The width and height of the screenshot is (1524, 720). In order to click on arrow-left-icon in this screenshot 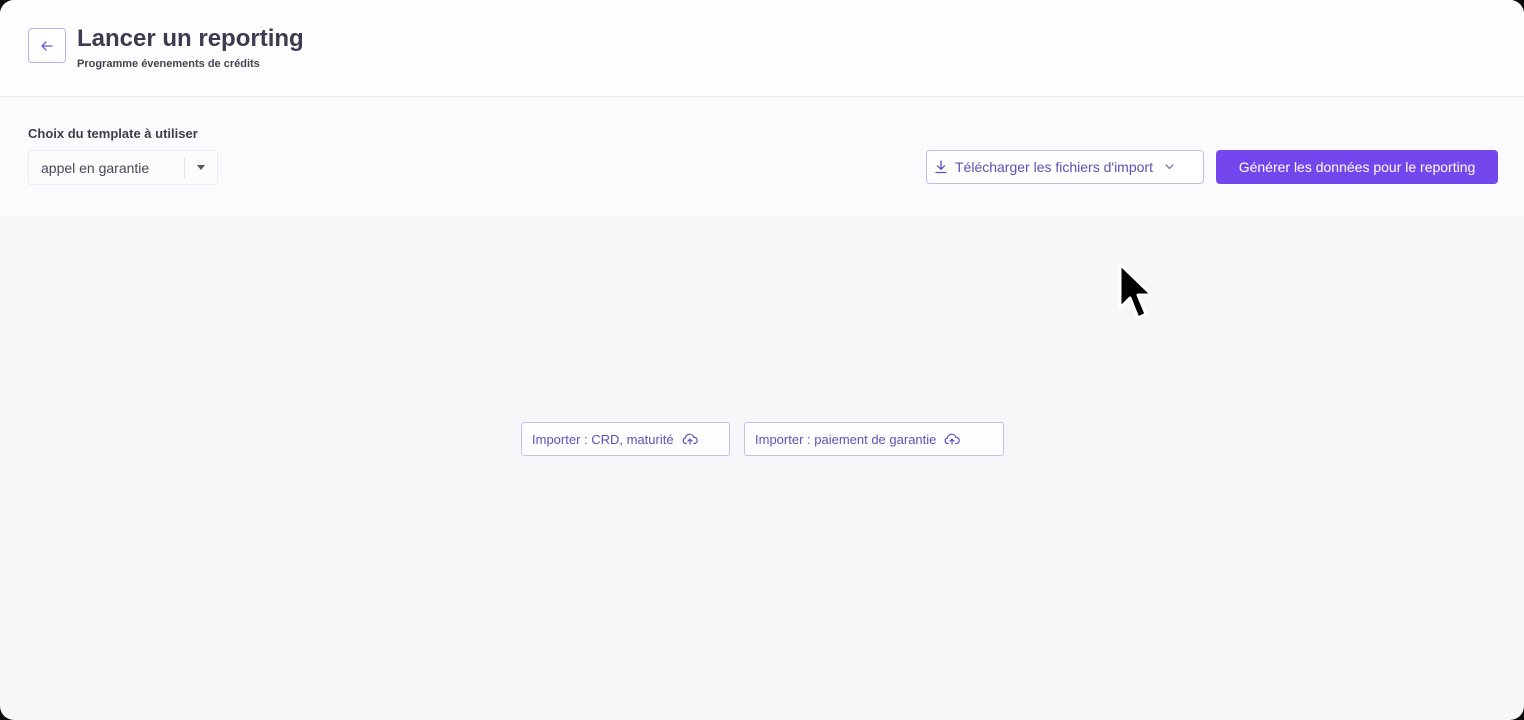, I will do `click(47, 45)`.